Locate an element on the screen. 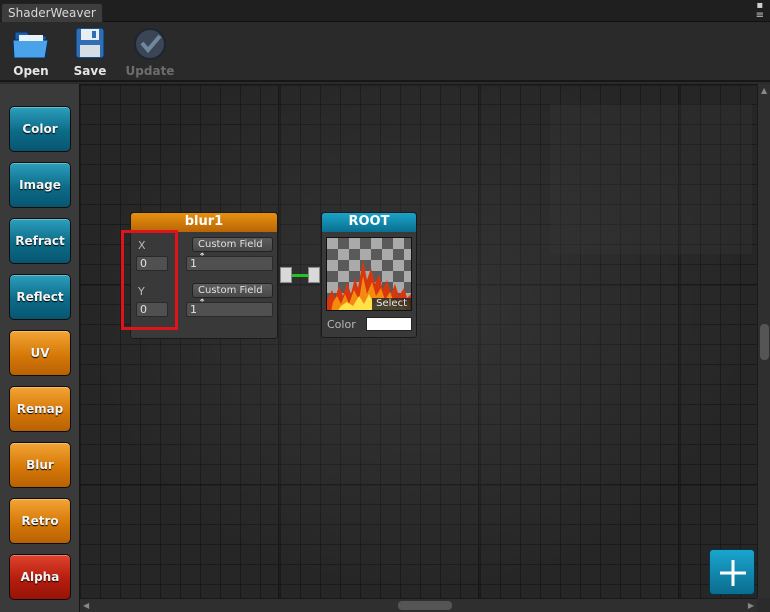  horizontal-scroll-thumb is located at coordinates (425, 605).